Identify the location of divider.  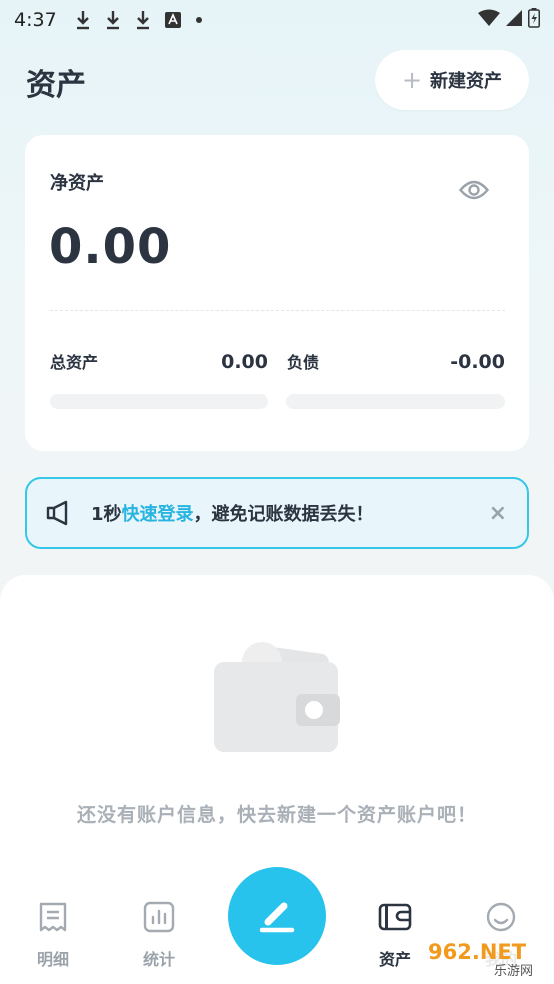
(277, 310).